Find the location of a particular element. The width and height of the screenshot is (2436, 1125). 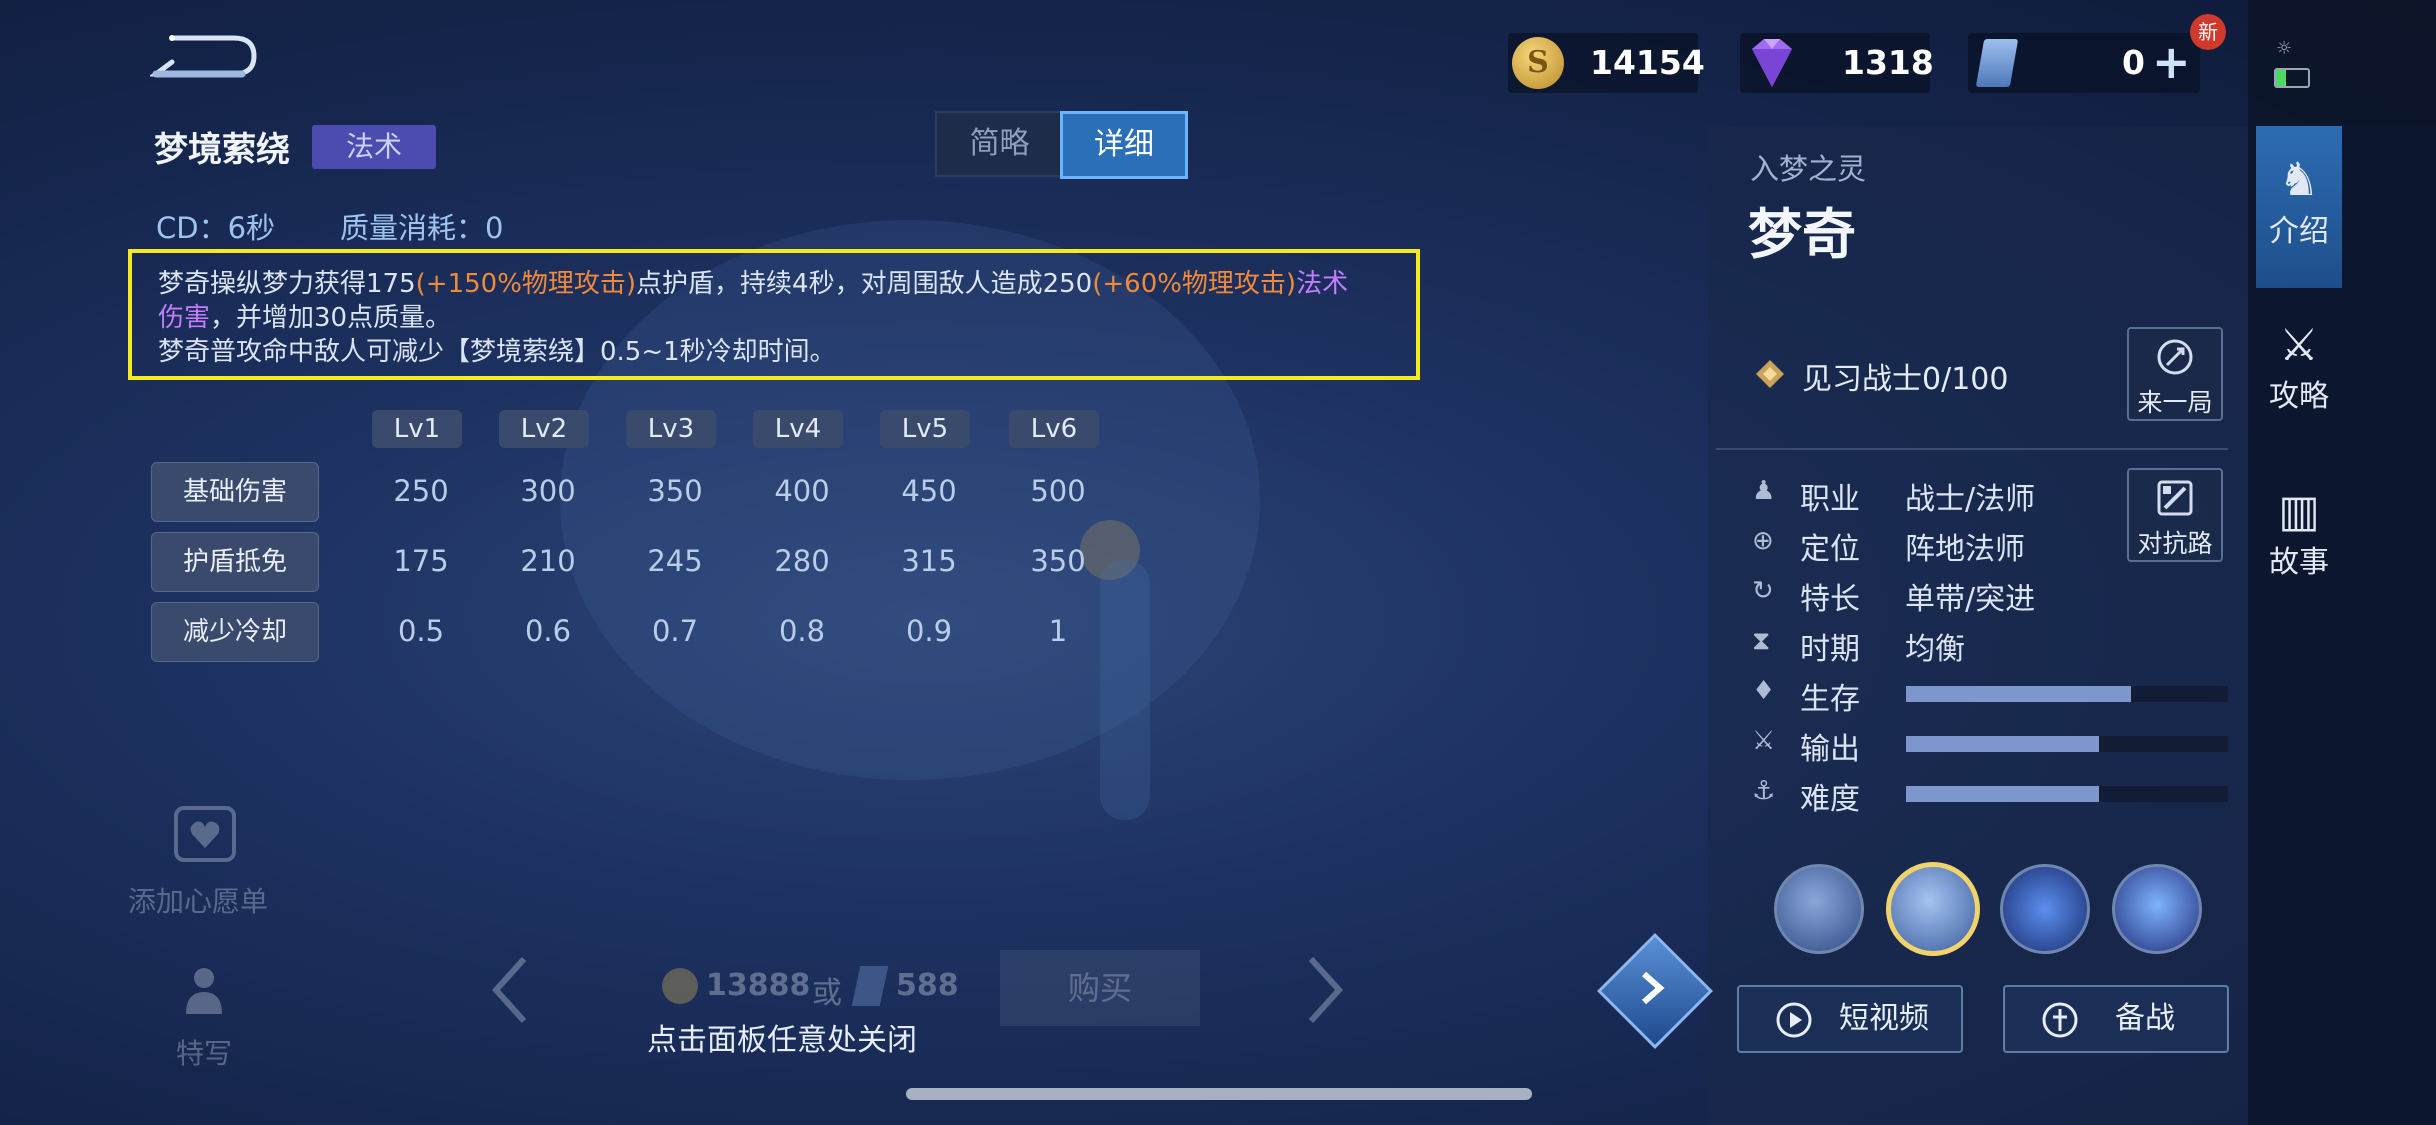

ticket-amount: 0 is located at coordinates (2133, 62).